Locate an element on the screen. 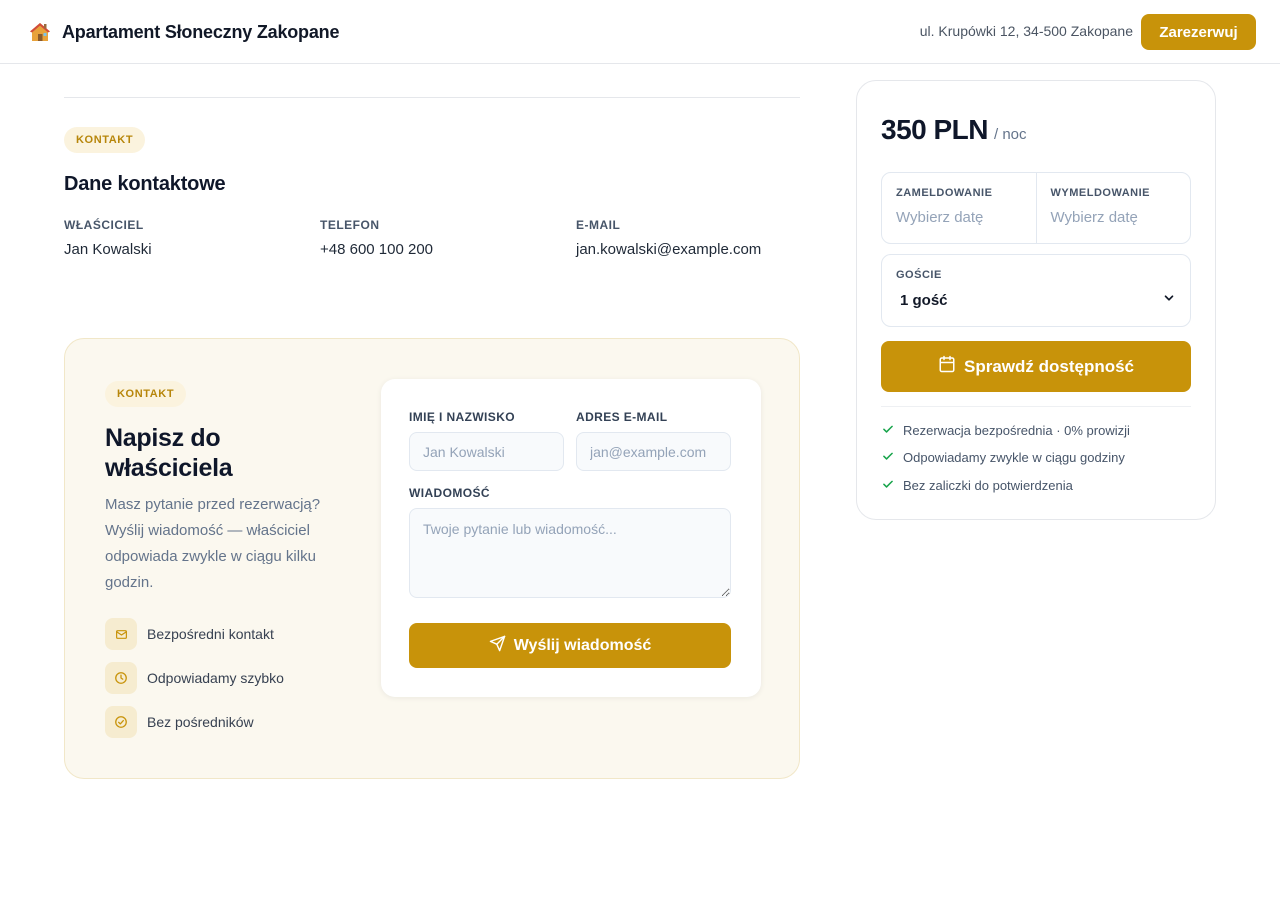 This screenshot has height=900, width=1280. feature-direct-contact: Bezpośredni kontakt is located at coordinates (189, 634).